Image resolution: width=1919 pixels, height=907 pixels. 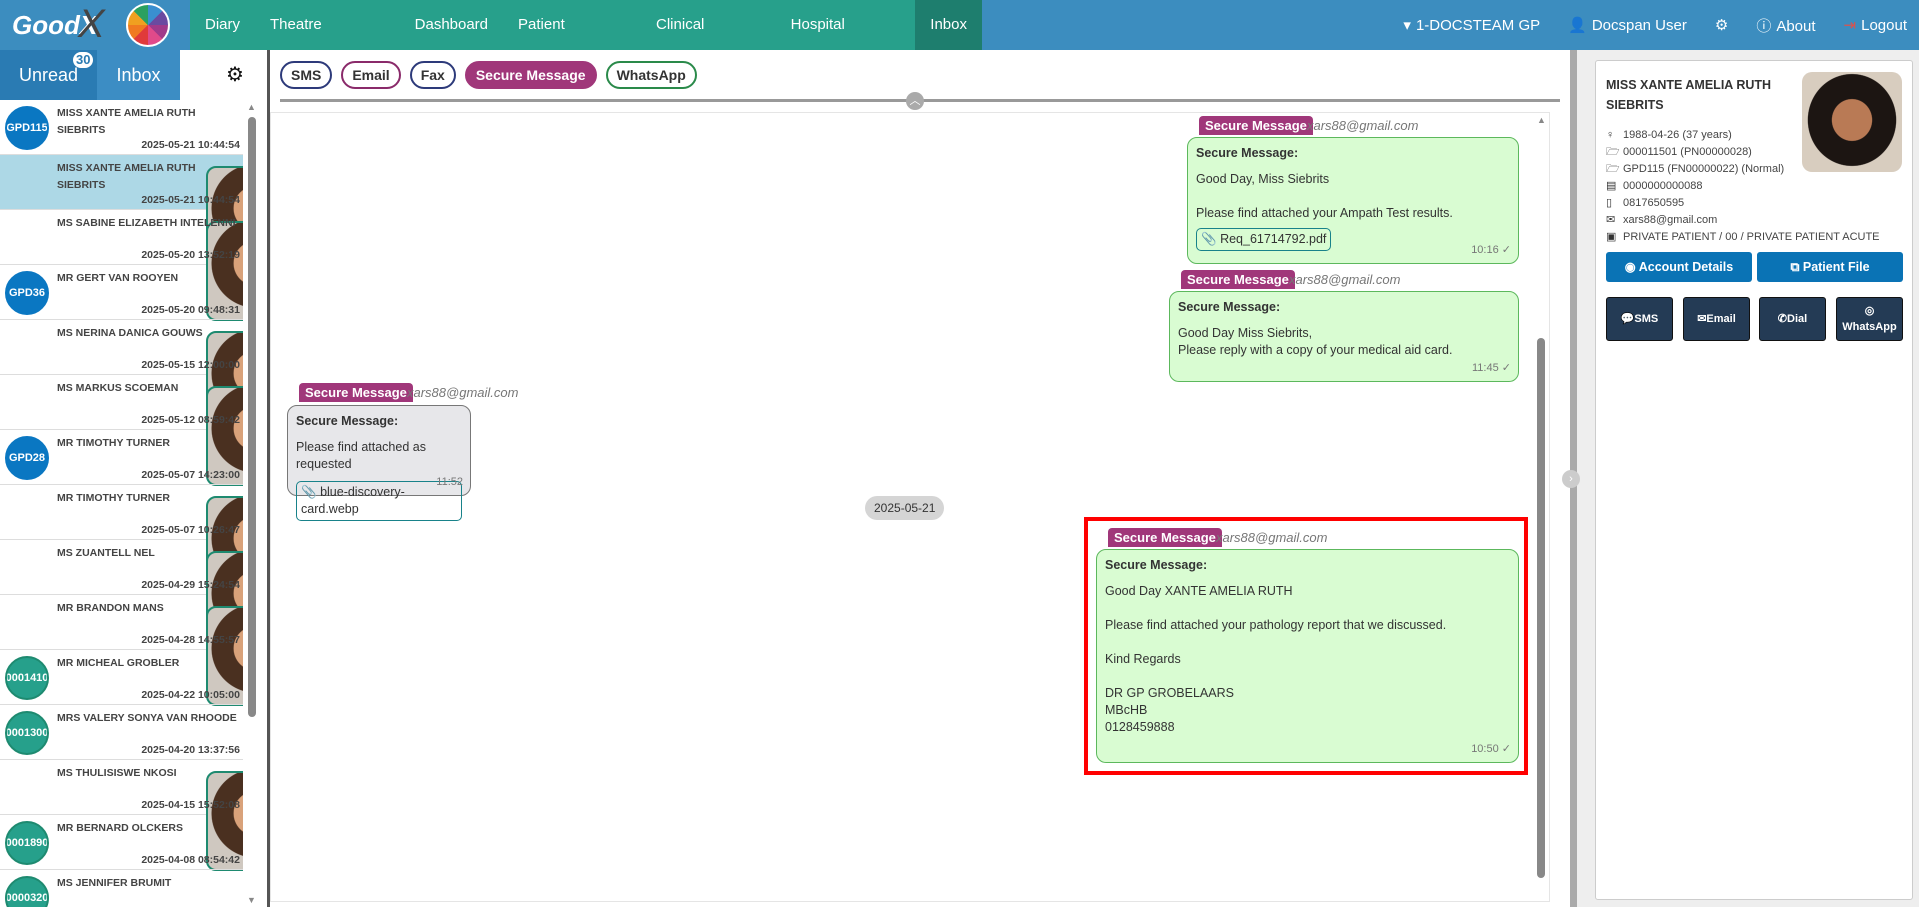 What do you see at coordinates (120, 828) in the screenshot?
I see `patient-name: MR BERNARD OLCKERS` at bounding box center [120, 828].